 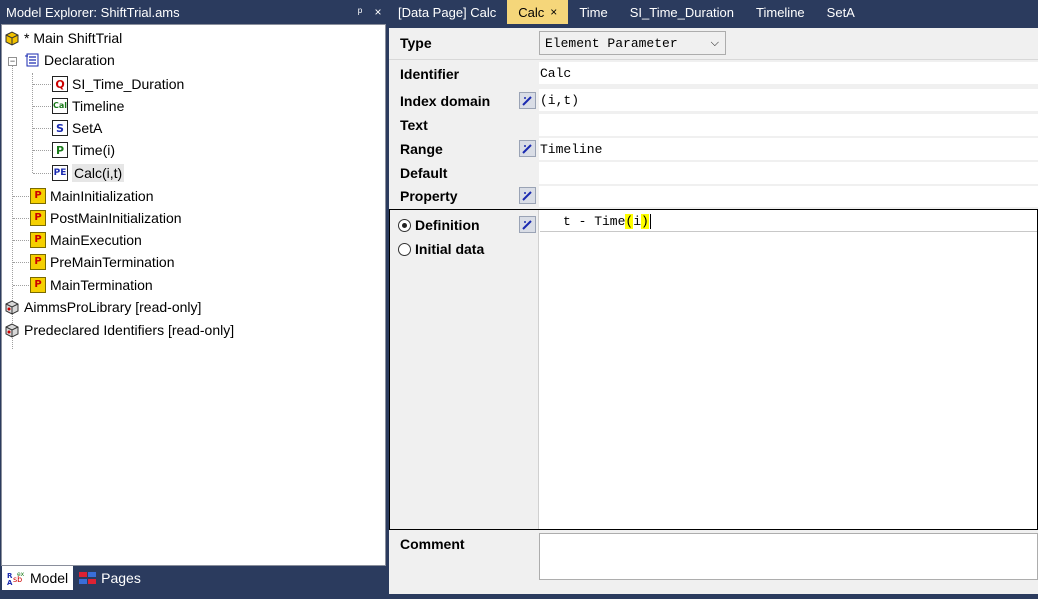 I want to click on definition-radio: Definition, so click(x=439, y=225).